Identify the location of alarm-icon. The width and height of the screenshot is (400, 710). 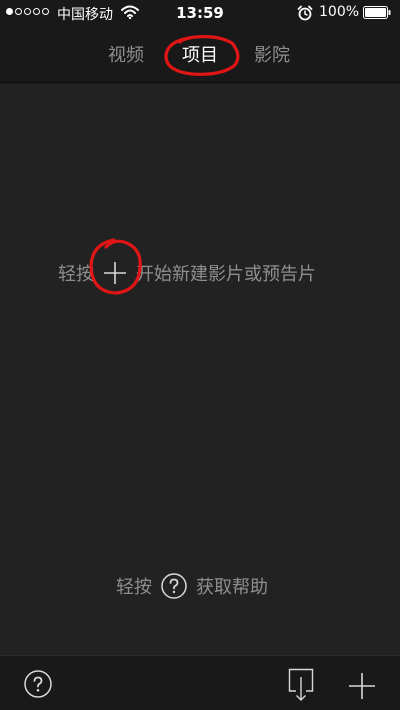
(305, 13).